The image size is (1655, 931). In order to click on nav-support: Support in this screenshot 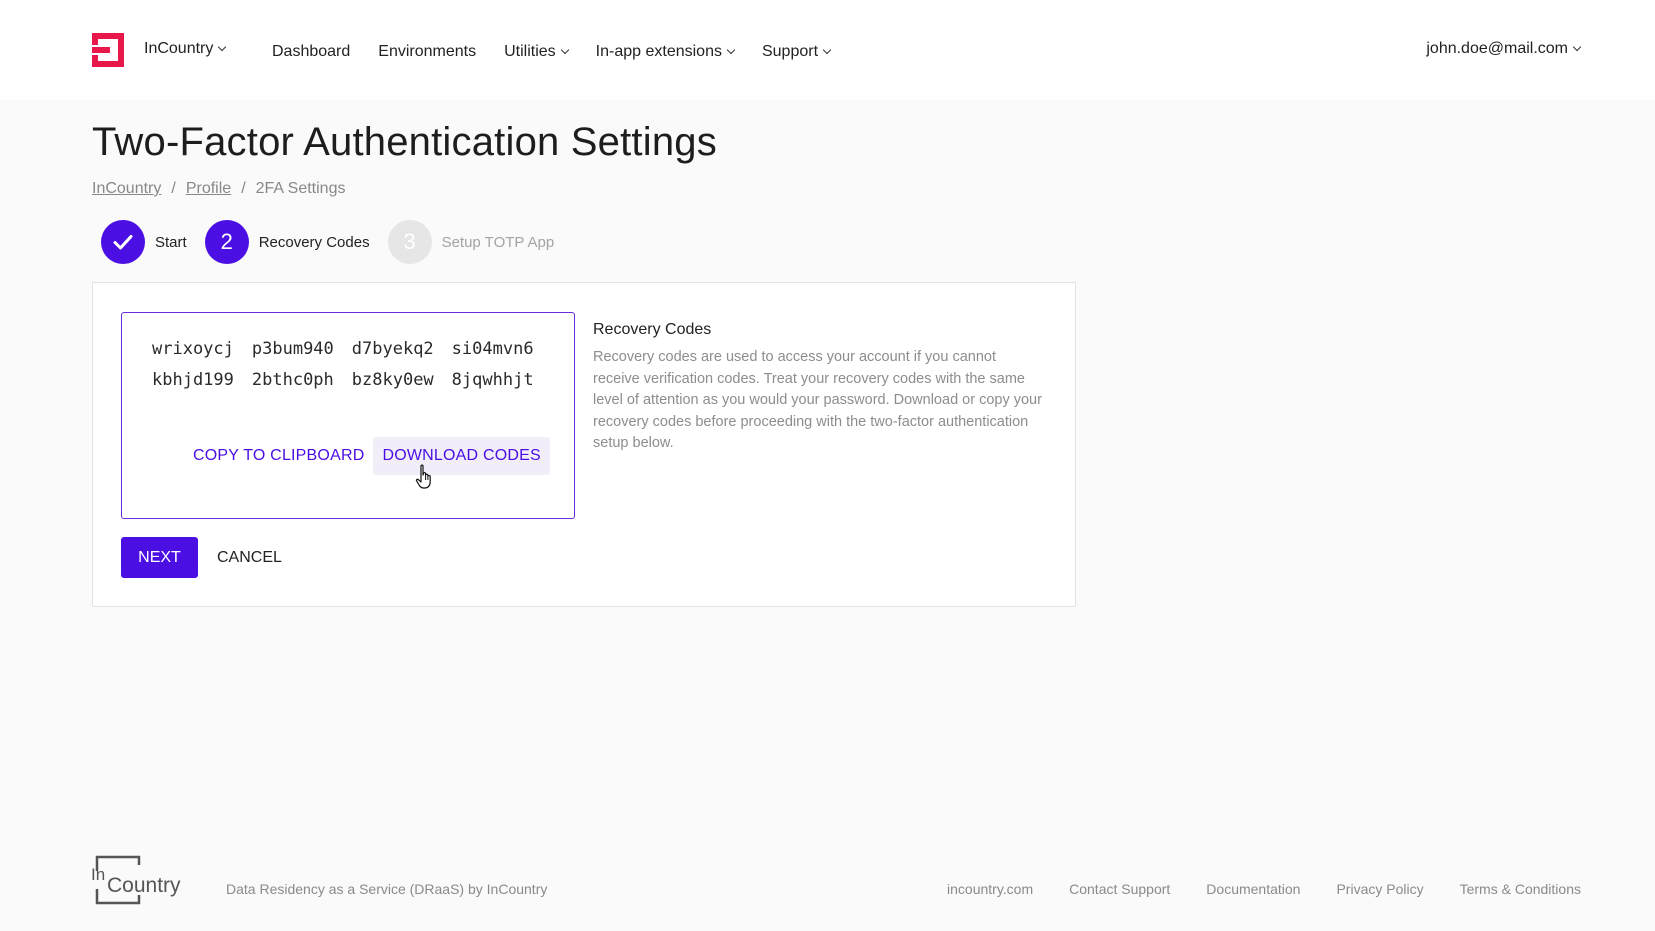, I will do `click(796, 51)`.